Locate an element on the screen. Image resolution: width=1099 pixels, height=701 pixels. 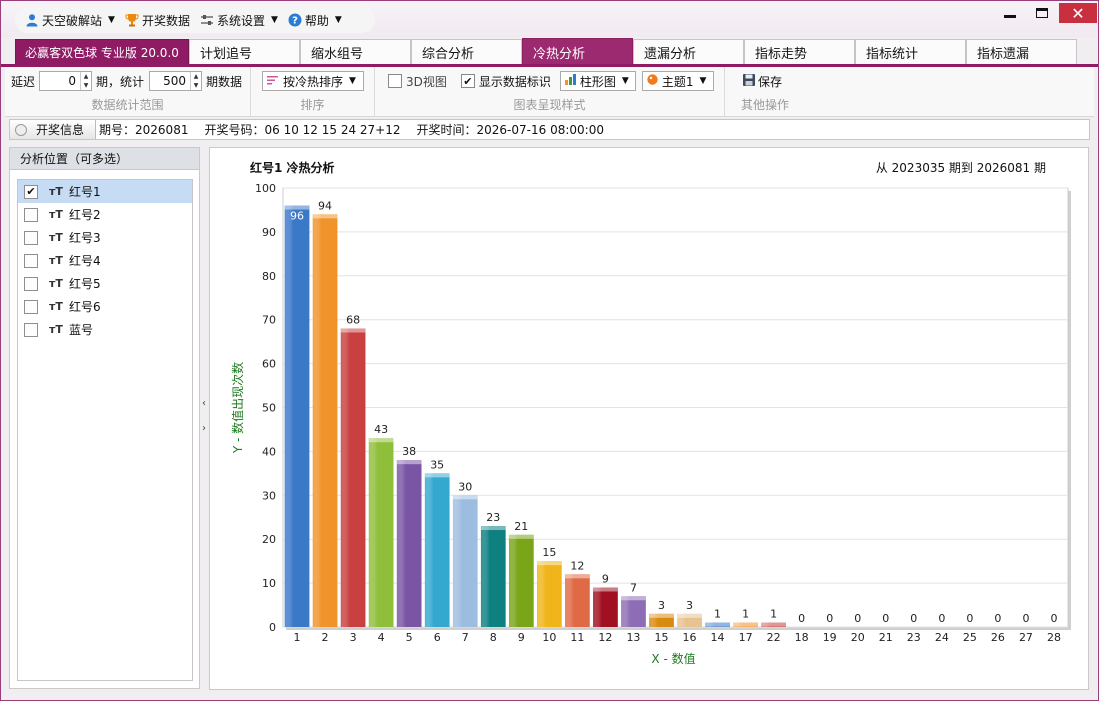
list-item-blue: ᴛT 蓝号 is located at coordinates (105, 329).